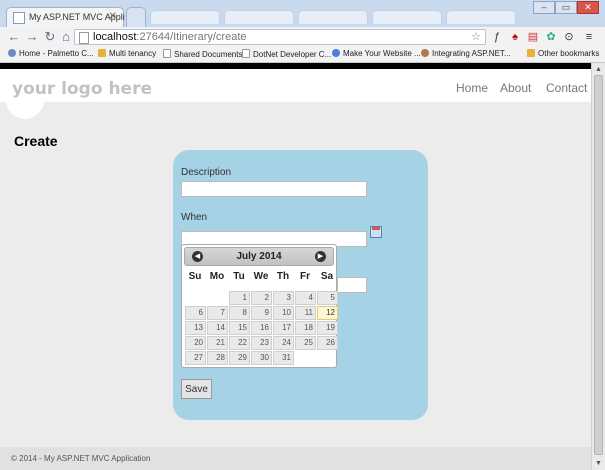  I want to click on calendar-day: 1, so click(239, 298).